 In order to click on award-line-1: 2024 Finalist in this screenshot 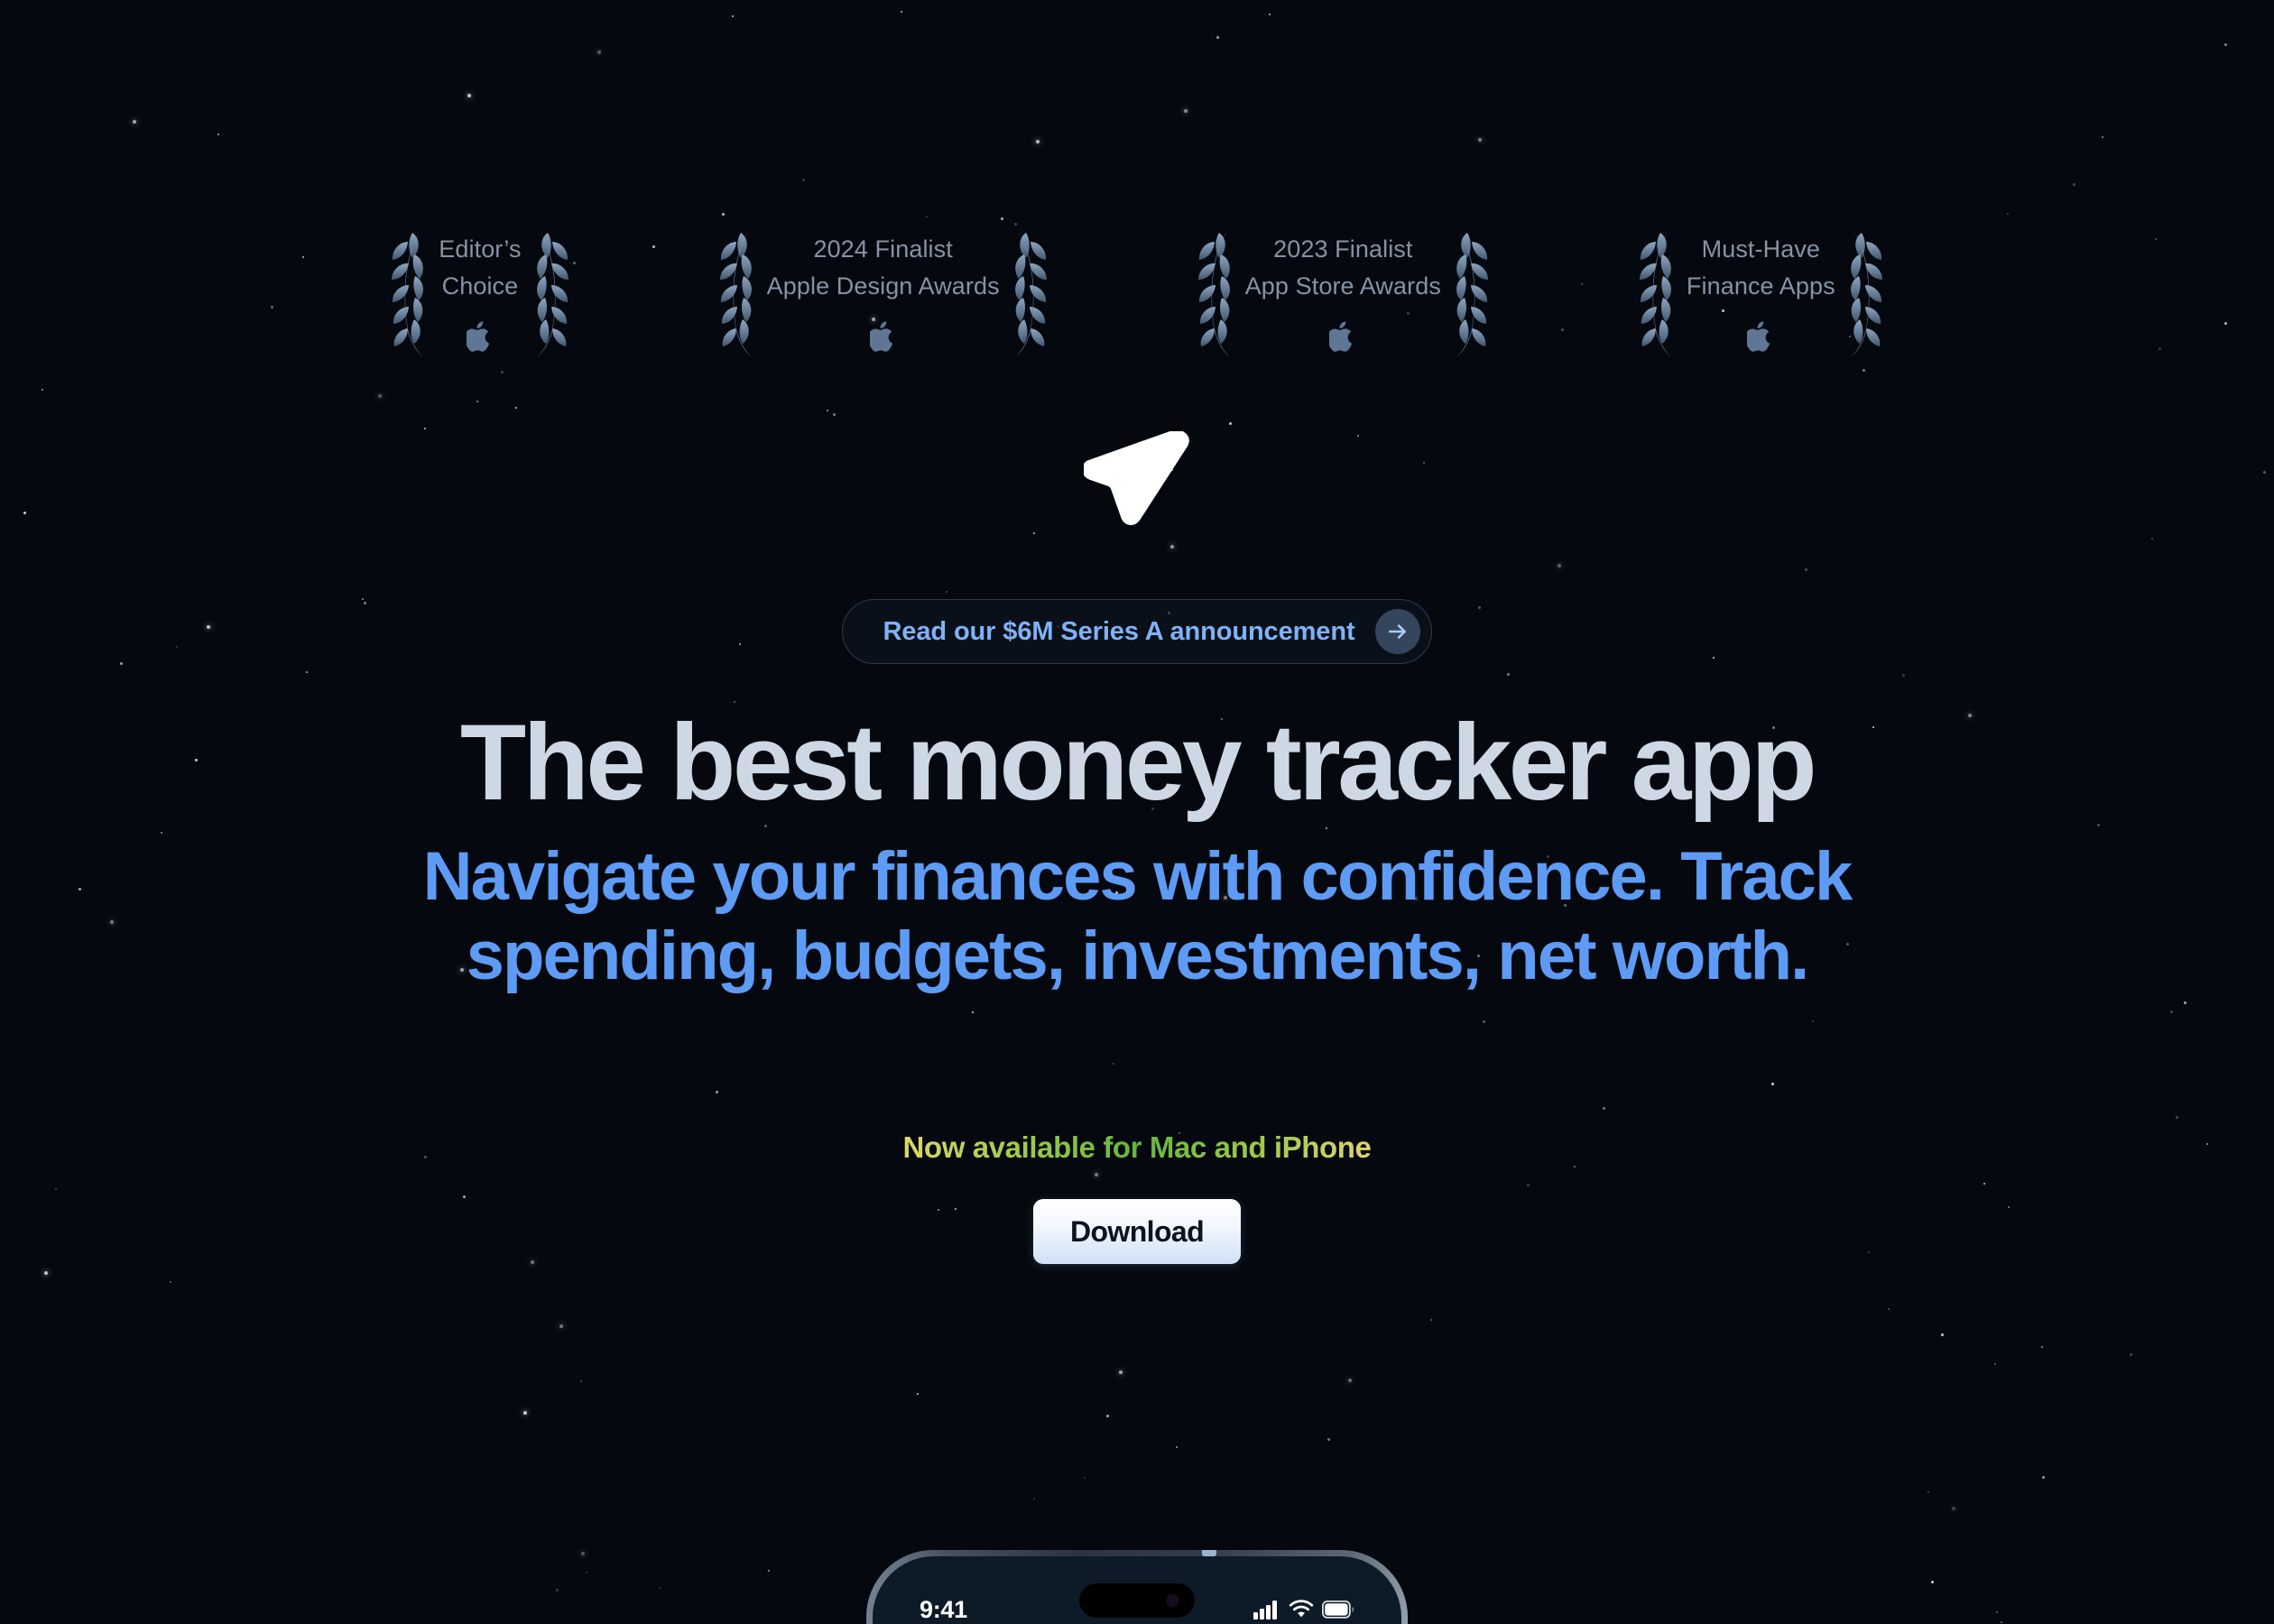, I will do `click(883, 249)`.